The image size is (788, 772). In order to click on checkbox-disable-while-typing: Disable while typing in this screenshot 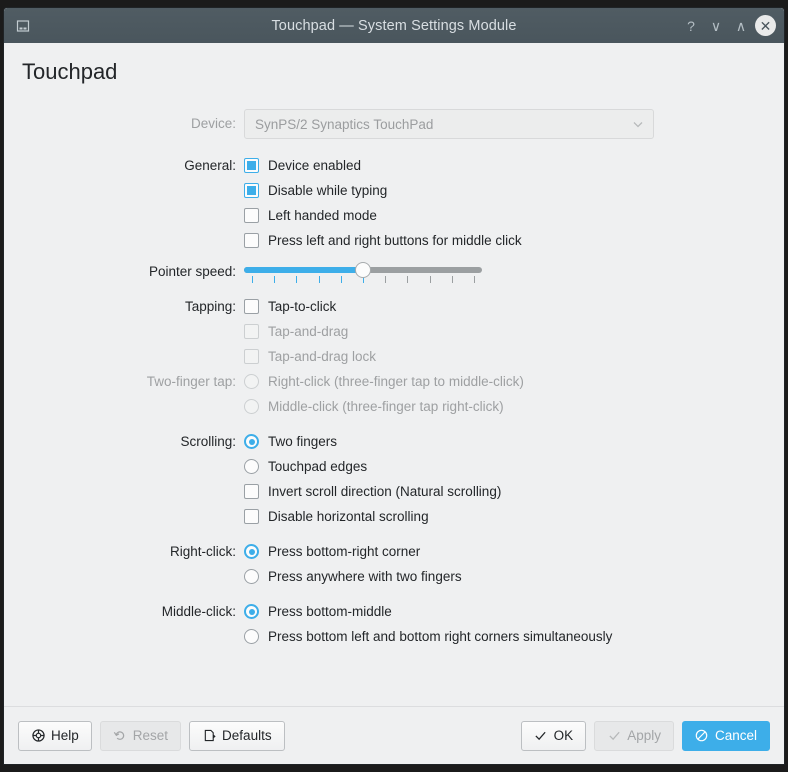, I will do `click(514, 190)`.